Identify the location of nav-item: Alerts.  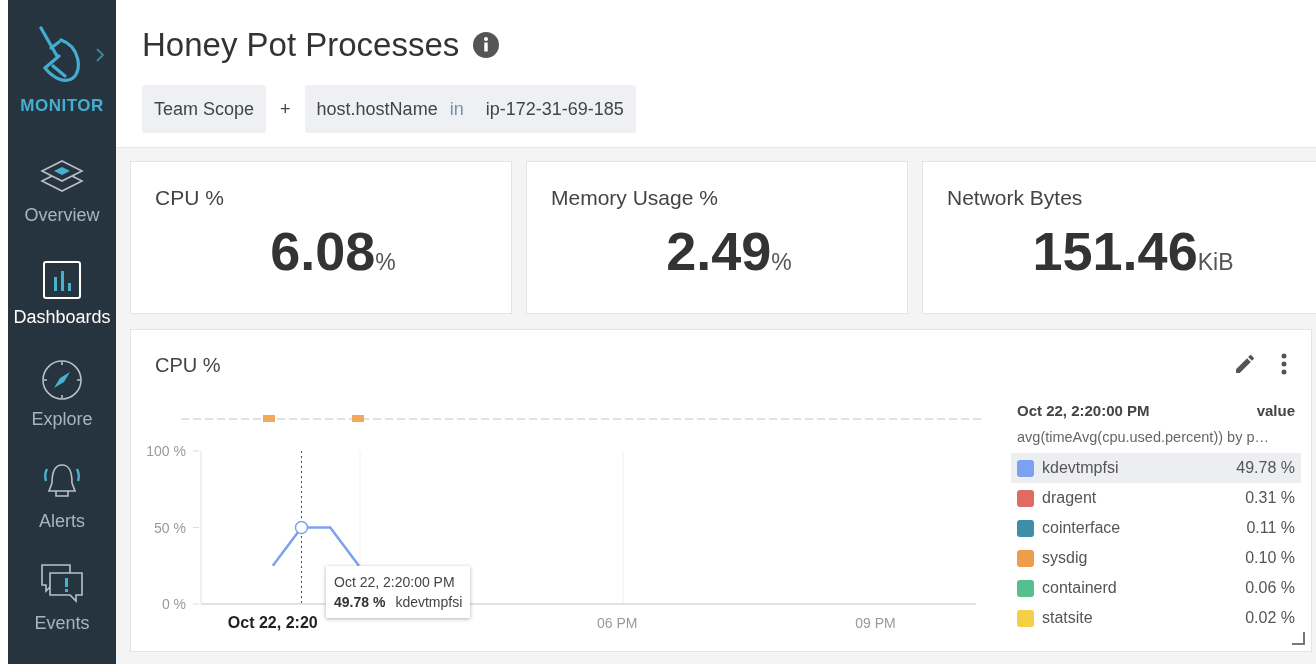
(62, 492).